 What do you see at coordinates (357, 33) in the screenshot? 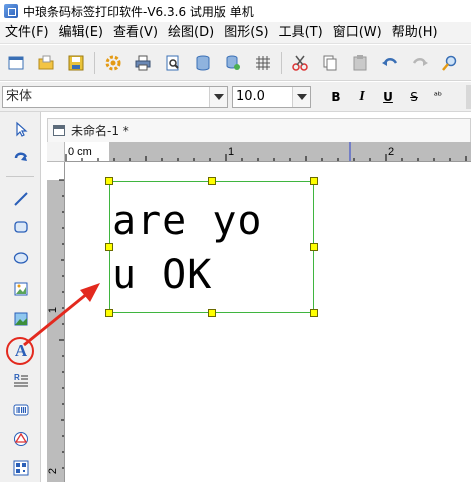
I see `menu-window: 窗口(W)` at bounding box center [357, 33].